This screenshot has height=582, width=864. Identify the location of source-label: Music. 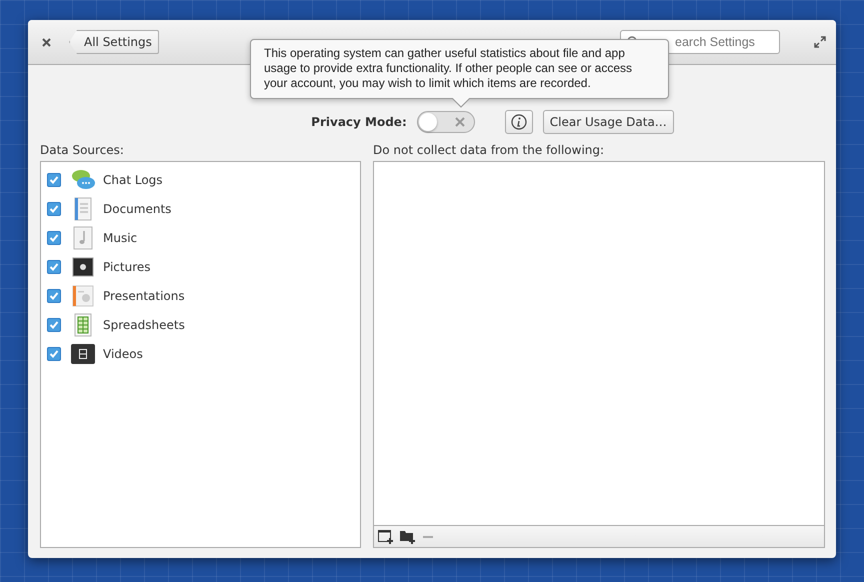
(120, 237).